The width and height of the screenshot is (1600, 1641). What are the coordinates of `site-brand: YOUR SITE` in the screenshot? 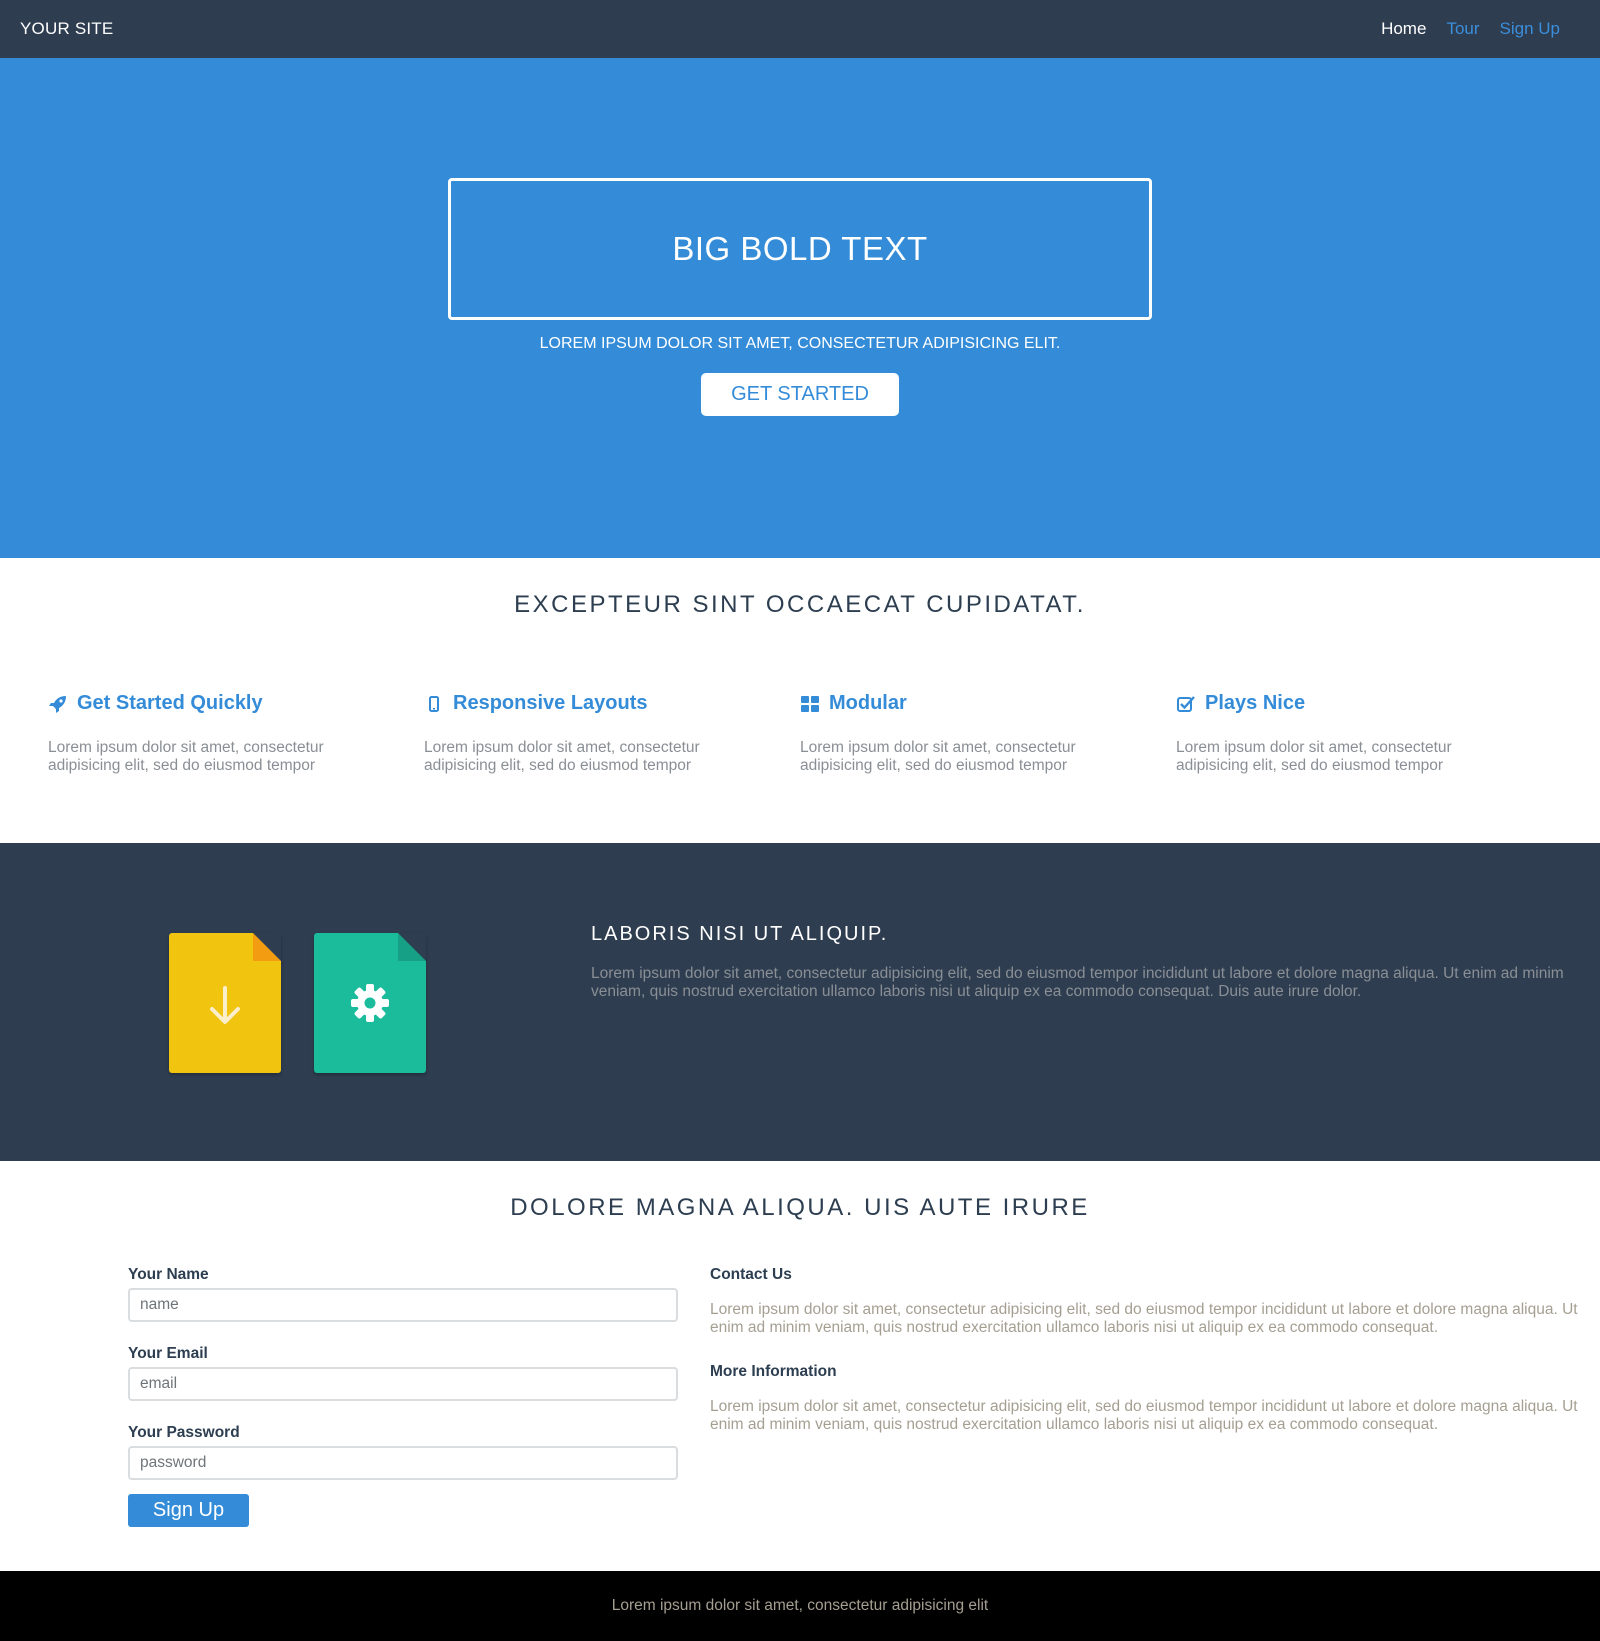 It's located at (66, 29).